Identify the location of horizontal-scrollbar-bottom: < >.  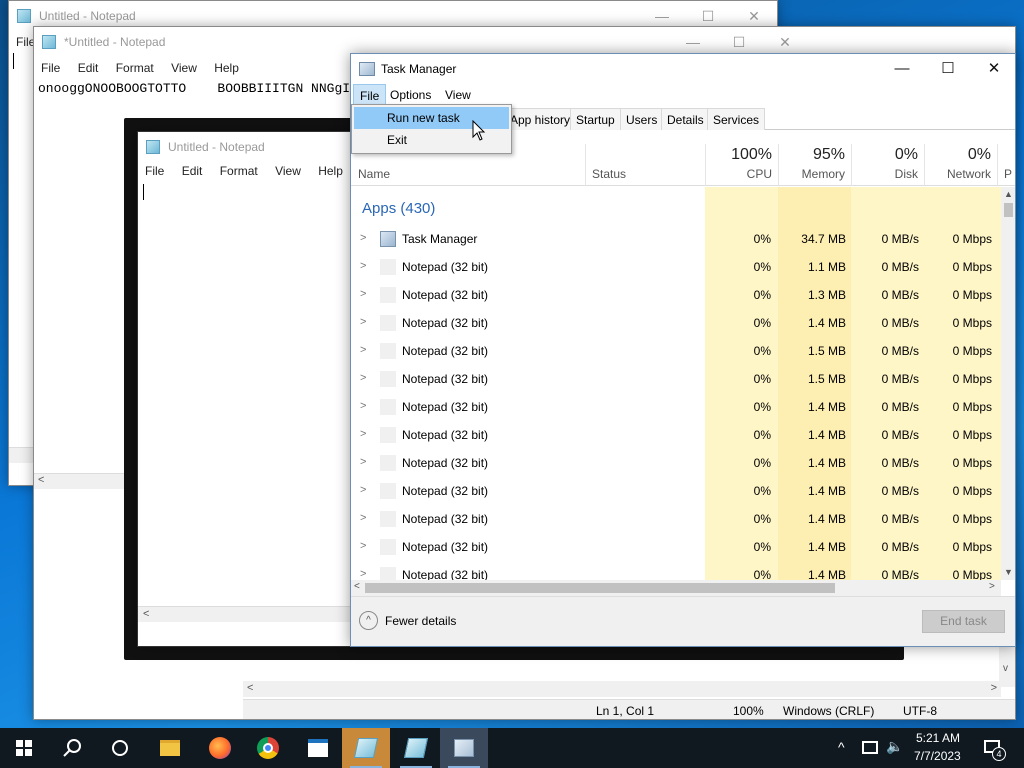
(622, 689).